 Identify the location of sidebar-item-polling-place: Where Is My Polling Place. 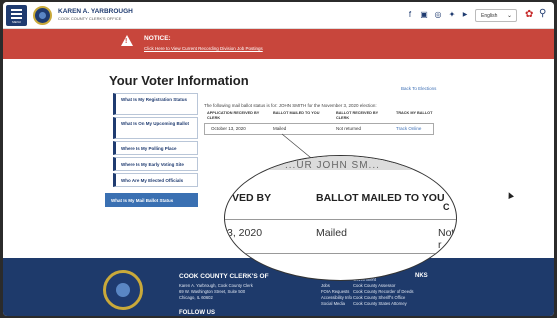
(155, 148).